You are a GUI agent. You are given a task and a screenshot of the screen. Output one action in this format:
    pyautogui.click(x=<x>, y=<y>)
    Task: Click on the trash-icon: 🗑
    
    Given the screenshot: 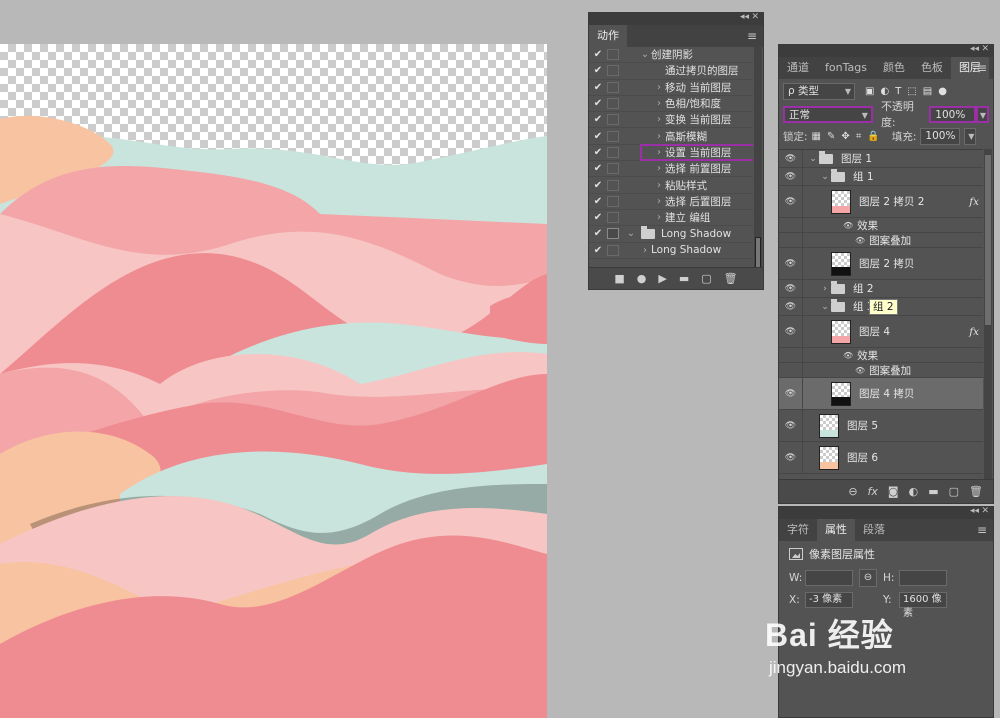 What is the action you would take?
    pyautogui.click(x=731, y=278)
    